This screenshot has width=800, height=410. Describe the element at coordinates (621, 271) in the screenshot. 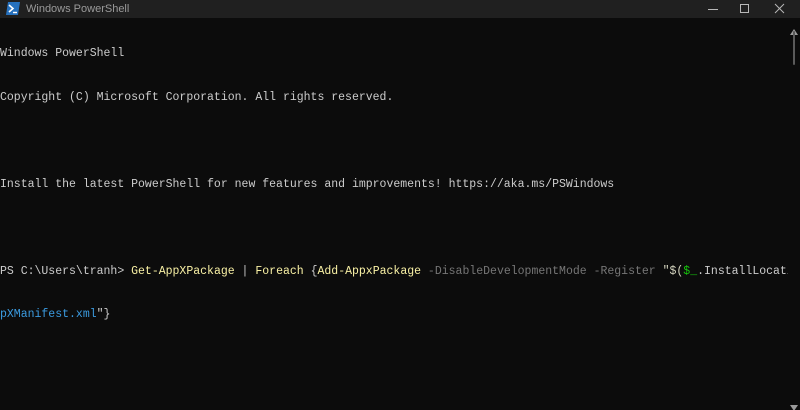

I see `parameter-token: -Register` at that location.